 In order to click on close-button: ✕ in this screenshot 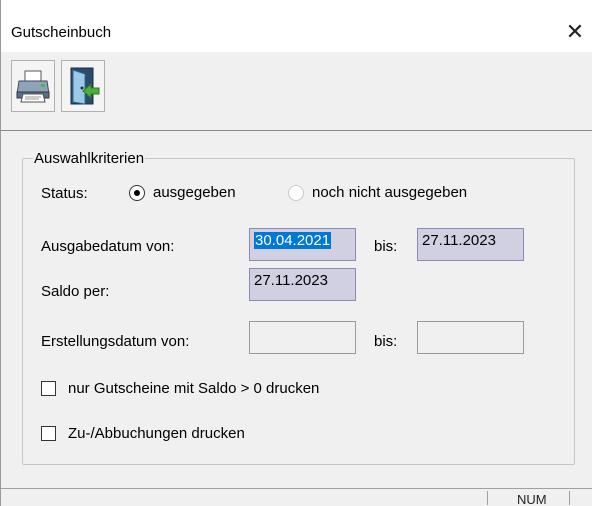, I will do `click(575, 32)`.